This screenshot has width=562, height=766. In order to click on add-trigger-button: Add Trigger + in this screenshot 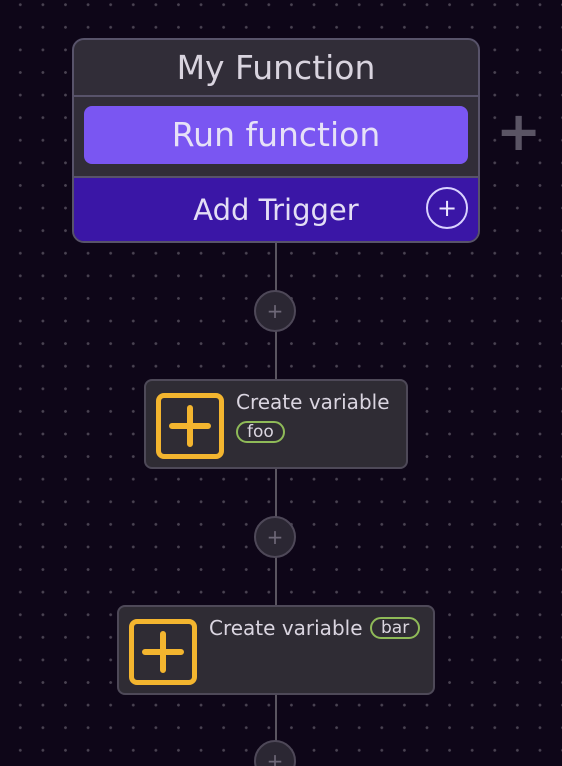, I will do `click(276, 208)`.